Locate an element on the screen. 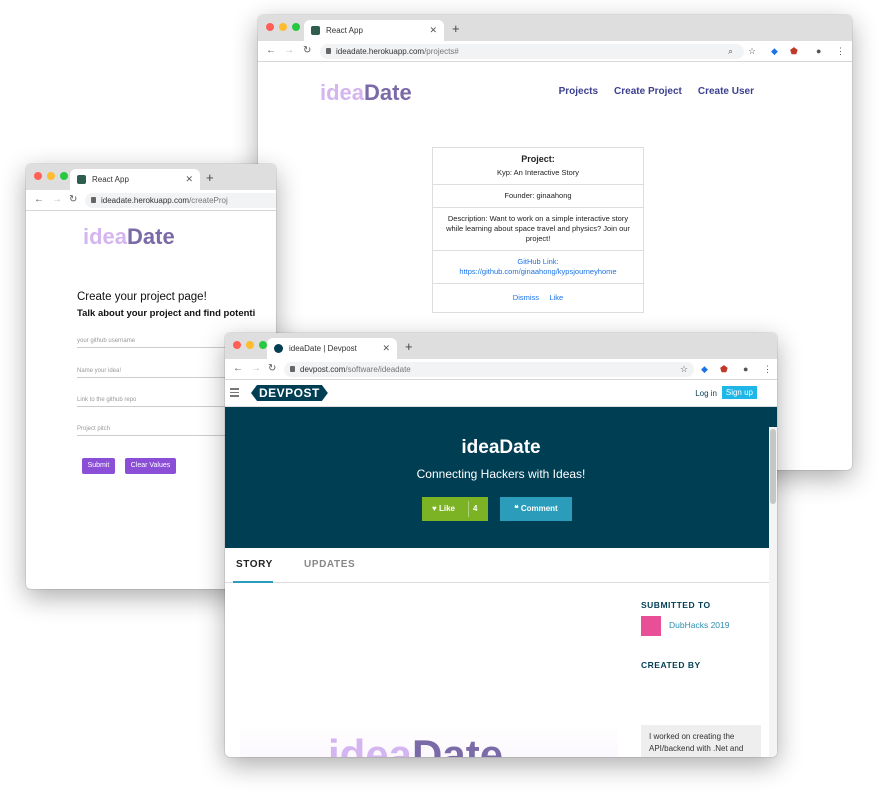 This screenshot has height=798, width=880. browser-tab: ideaDate | Devpost ✕ is located at coordinates (332, 348).